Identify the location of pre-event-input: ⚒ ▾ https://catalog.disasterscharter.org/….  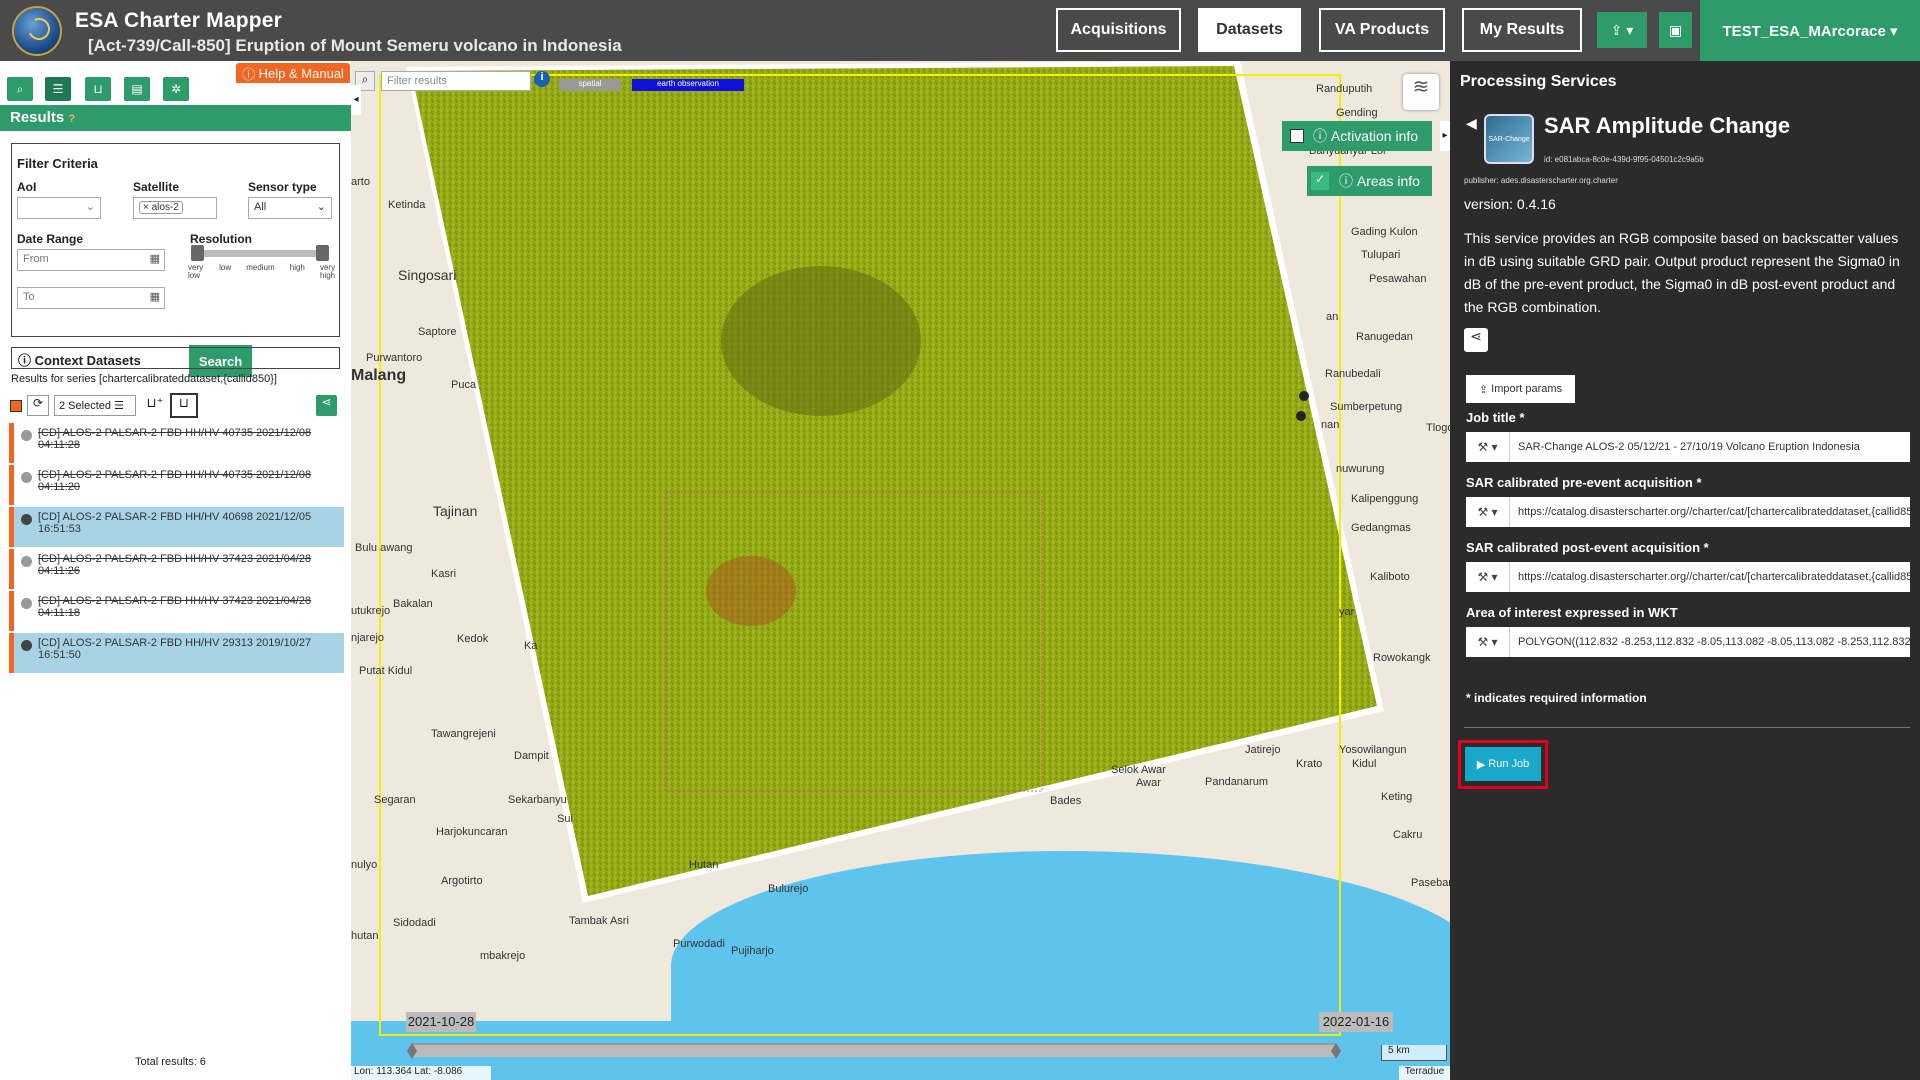
(1688, 512).